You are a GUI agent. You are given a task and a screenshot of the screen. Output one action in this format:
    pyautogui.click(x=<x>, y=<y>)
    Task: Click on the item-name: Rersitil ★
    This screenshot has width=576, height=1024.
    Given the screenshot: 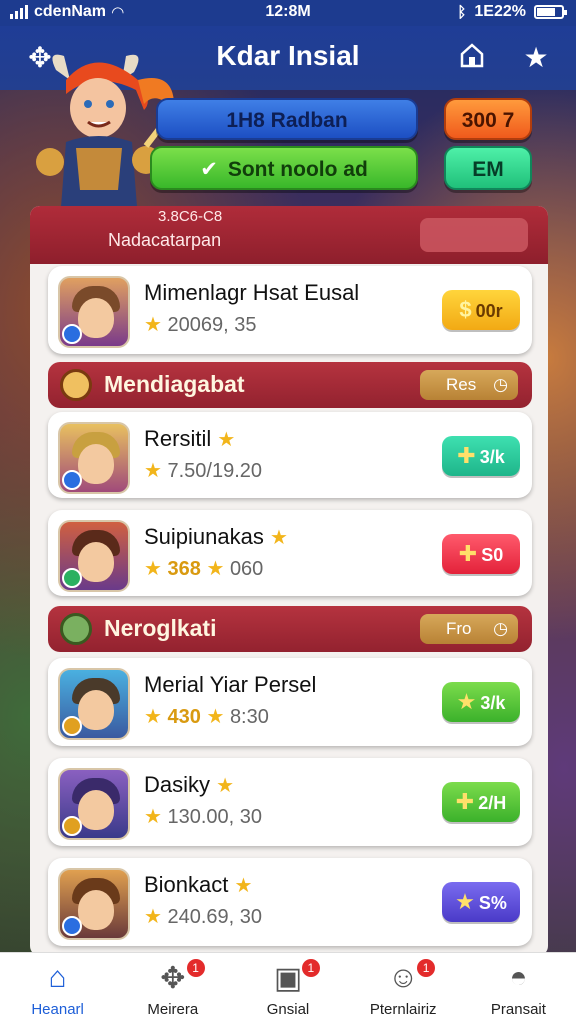 What is the action you would take?
    pyautogui.click(x=189, y=439)
    